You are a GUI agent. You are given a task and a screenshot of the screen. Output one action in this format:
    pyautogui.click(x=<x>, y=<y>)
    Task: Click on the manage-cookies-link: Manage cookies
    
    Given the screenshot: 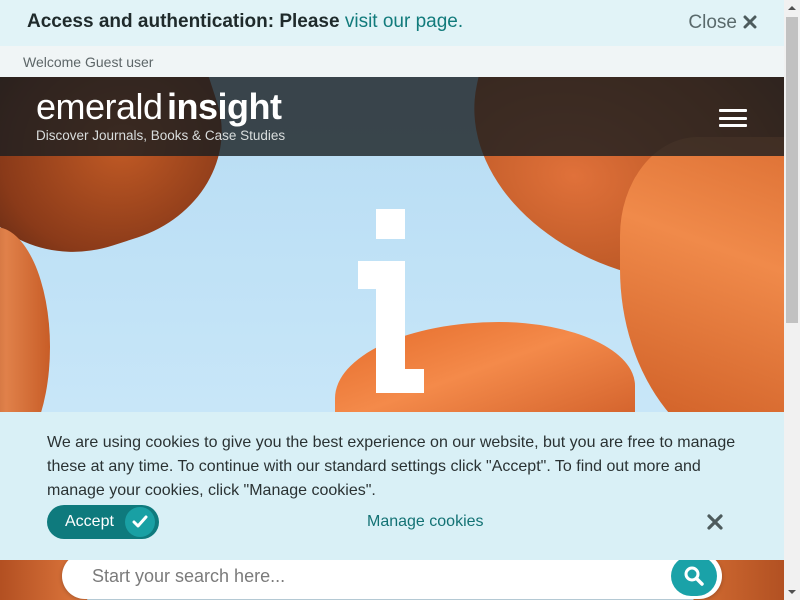 What is the action you would take?
    pyautogui.click(x=425, y=522)
    